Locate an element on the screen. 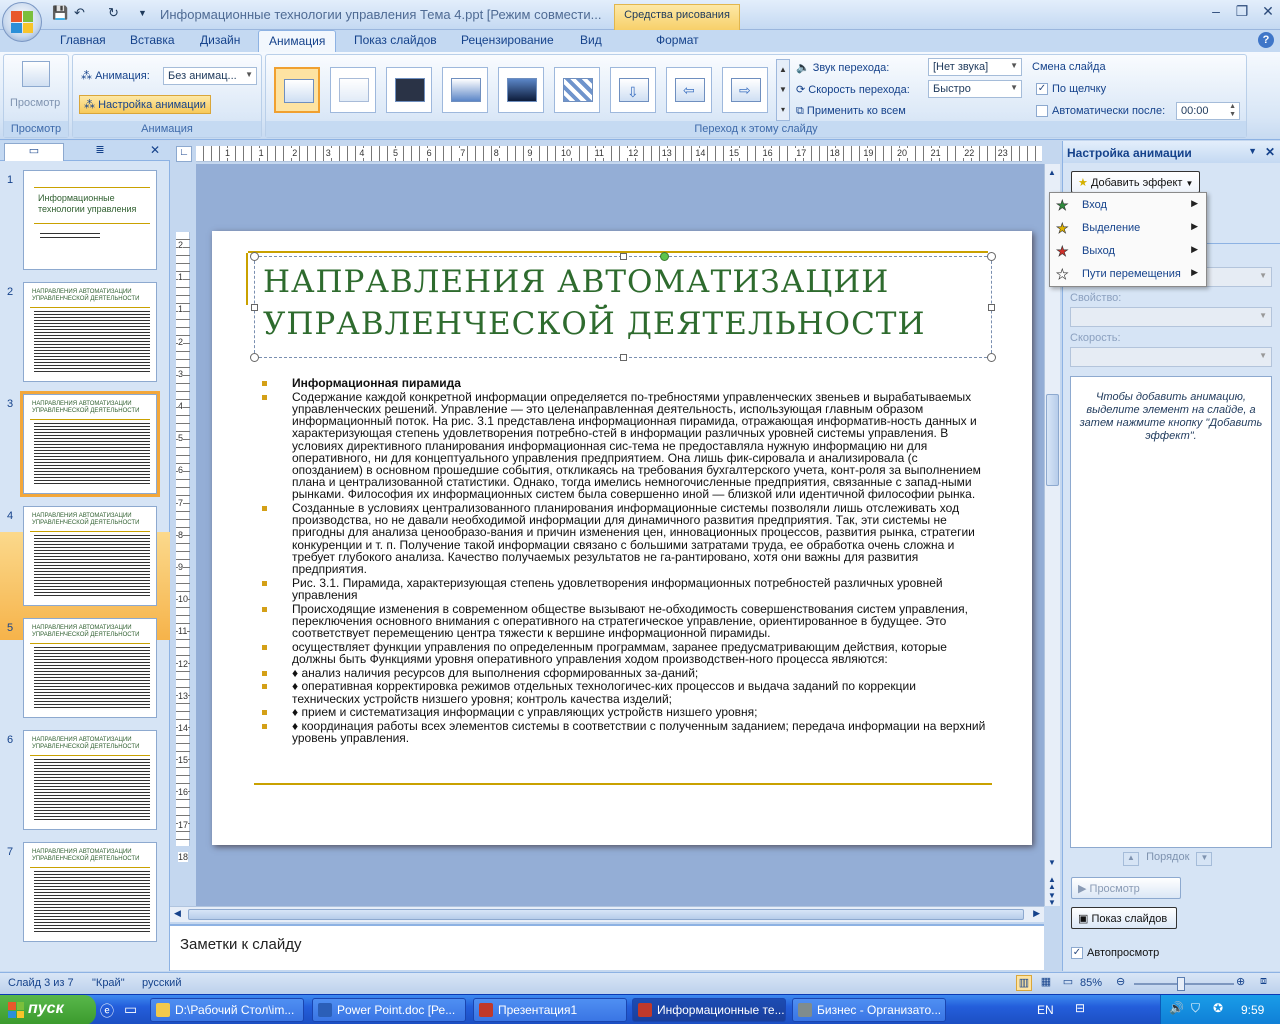 Image resolution: width=1280 pixels, height=1024 pixels. slide-thumbnail: Информационные технологии управления is located at coordinates (90, 220).